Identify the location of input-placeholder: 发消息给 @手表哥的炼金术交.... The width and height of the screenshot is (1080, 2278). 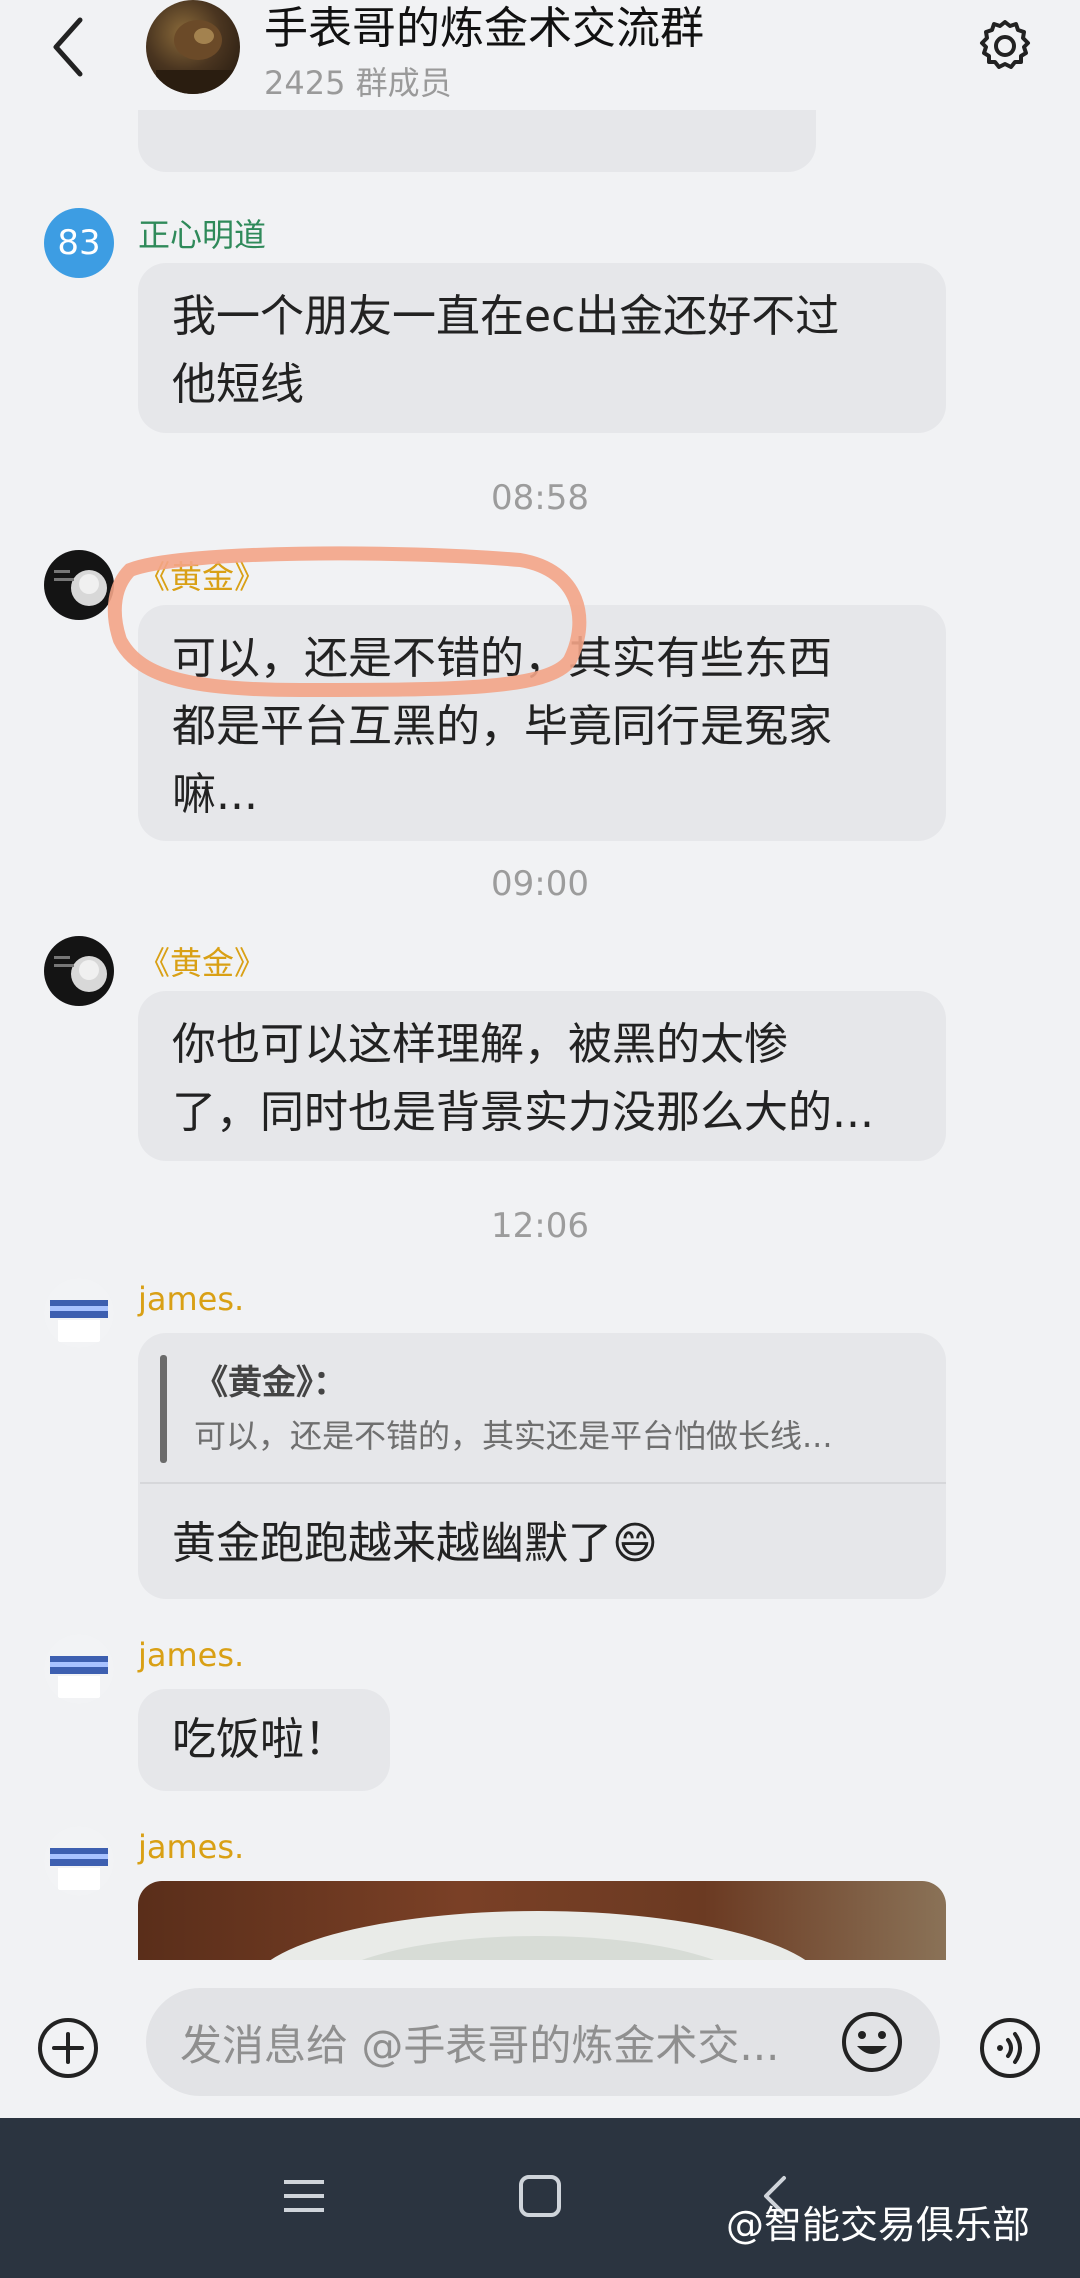
(480, 2045).